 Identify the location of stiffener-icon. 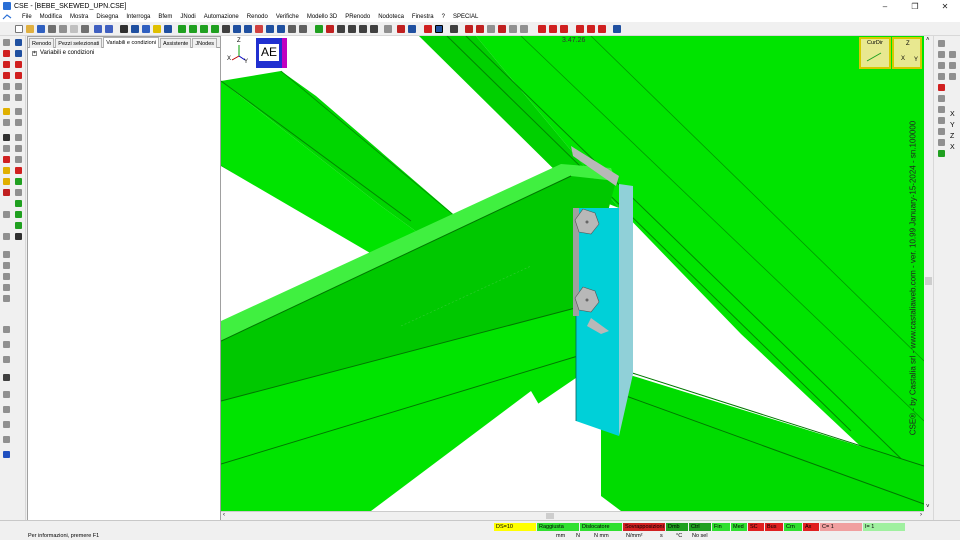
(6, 159).